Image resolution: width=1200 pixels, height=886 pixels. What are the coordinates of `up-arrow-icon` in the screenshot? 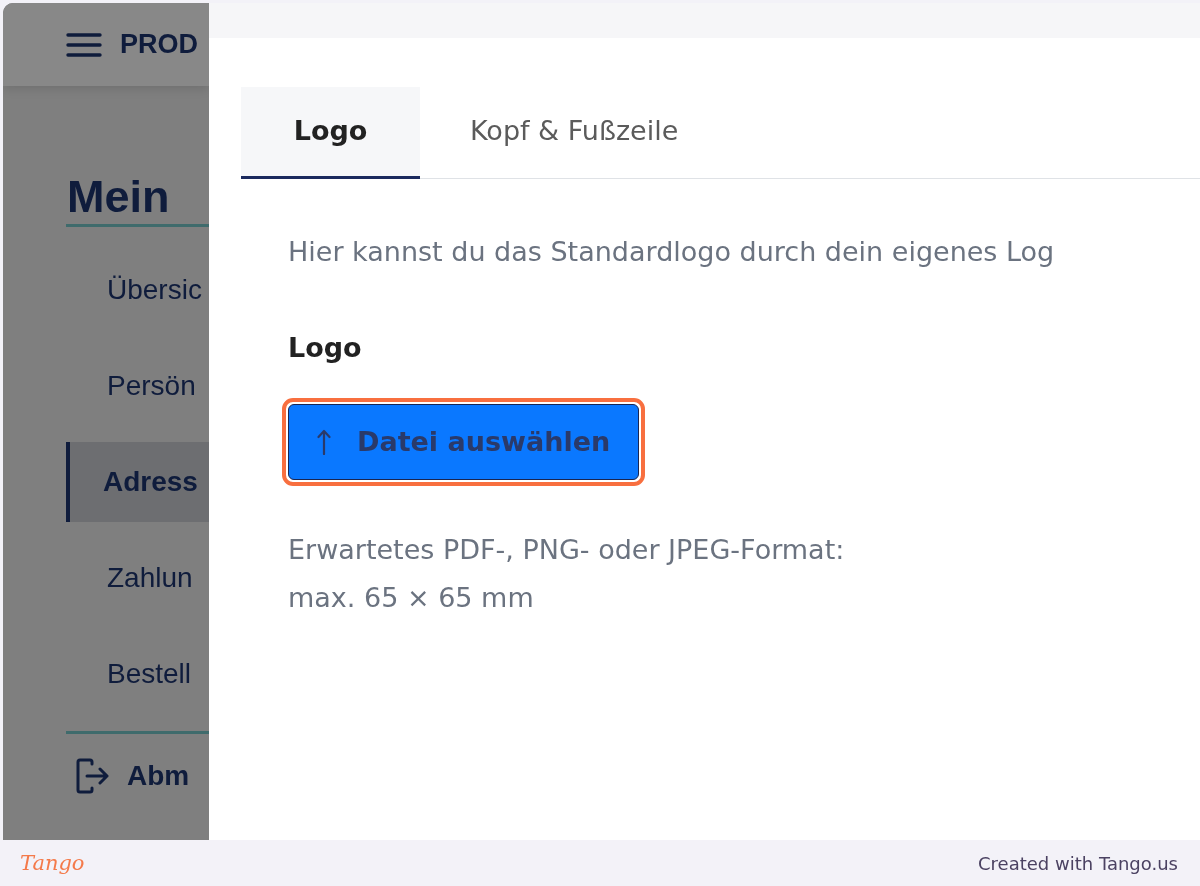 It's located at (324, 442).